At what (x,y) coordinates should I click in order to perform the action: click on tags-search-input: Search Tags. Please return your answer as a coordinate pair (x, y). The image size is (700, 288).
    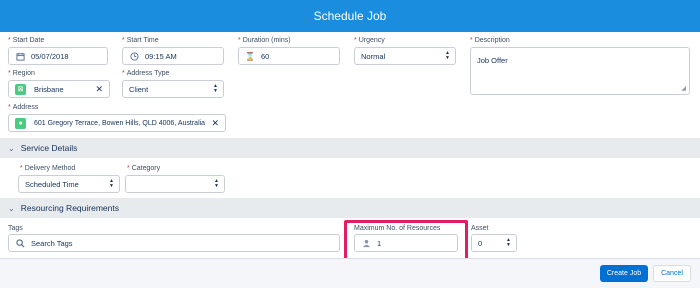
    Looking at the image, I should click on (174, 243).